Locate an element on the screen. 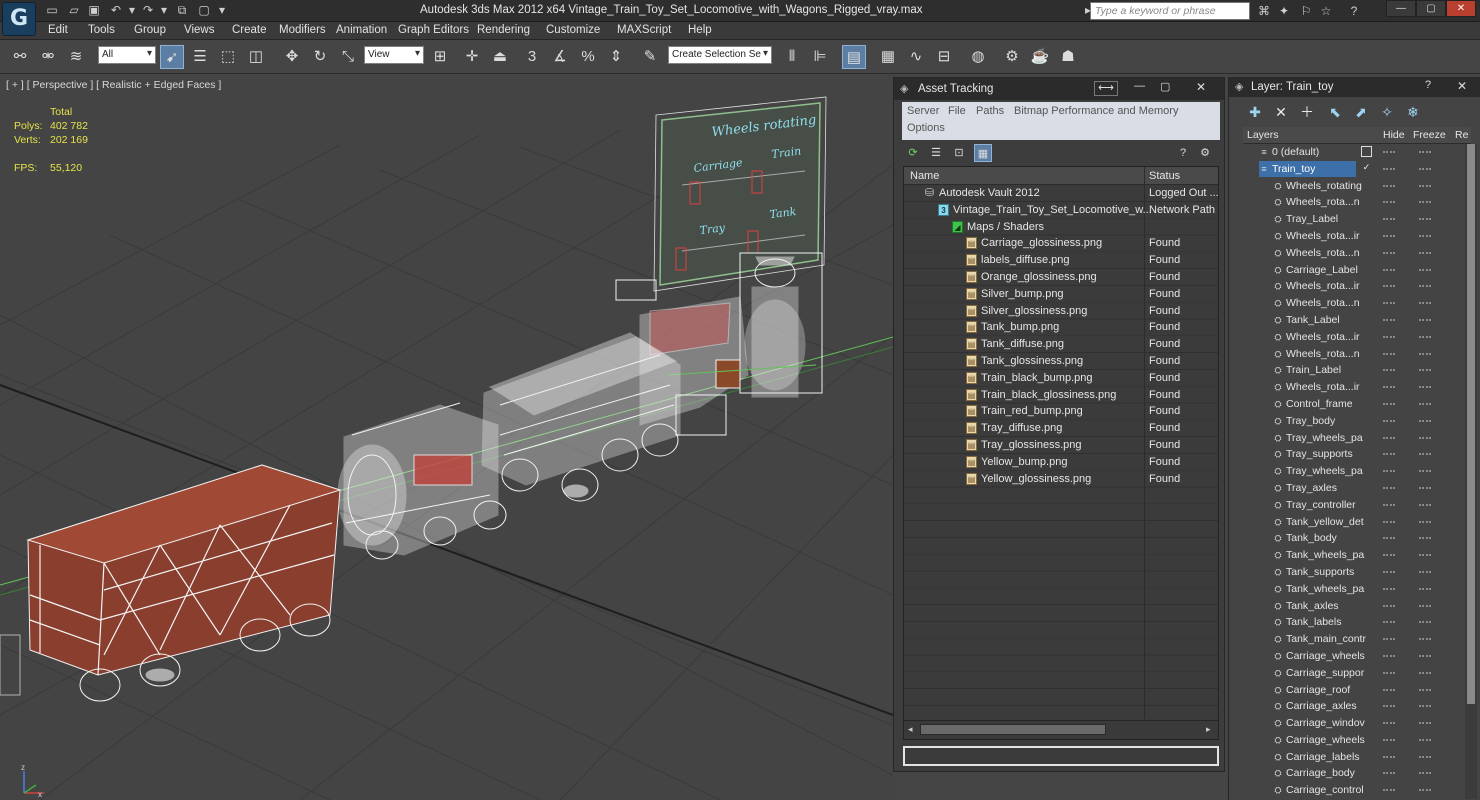  undo-icon: ↶ is located at coordinates (116, 10).